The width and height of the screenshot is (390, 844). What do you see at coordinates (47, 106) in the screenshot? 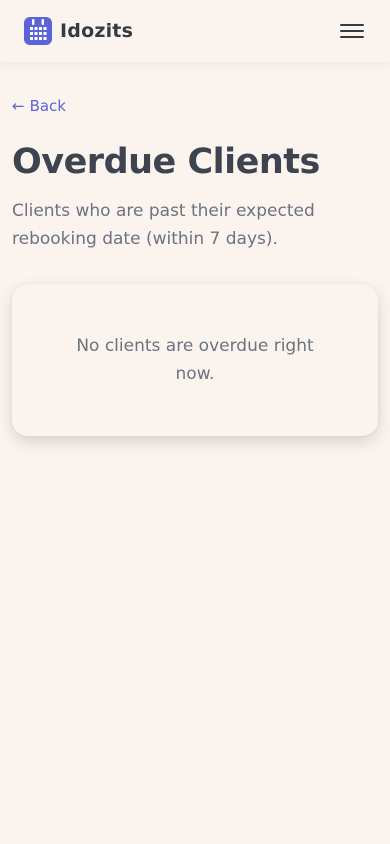
I see `back-label: Back` at bounding box center [47, 106].